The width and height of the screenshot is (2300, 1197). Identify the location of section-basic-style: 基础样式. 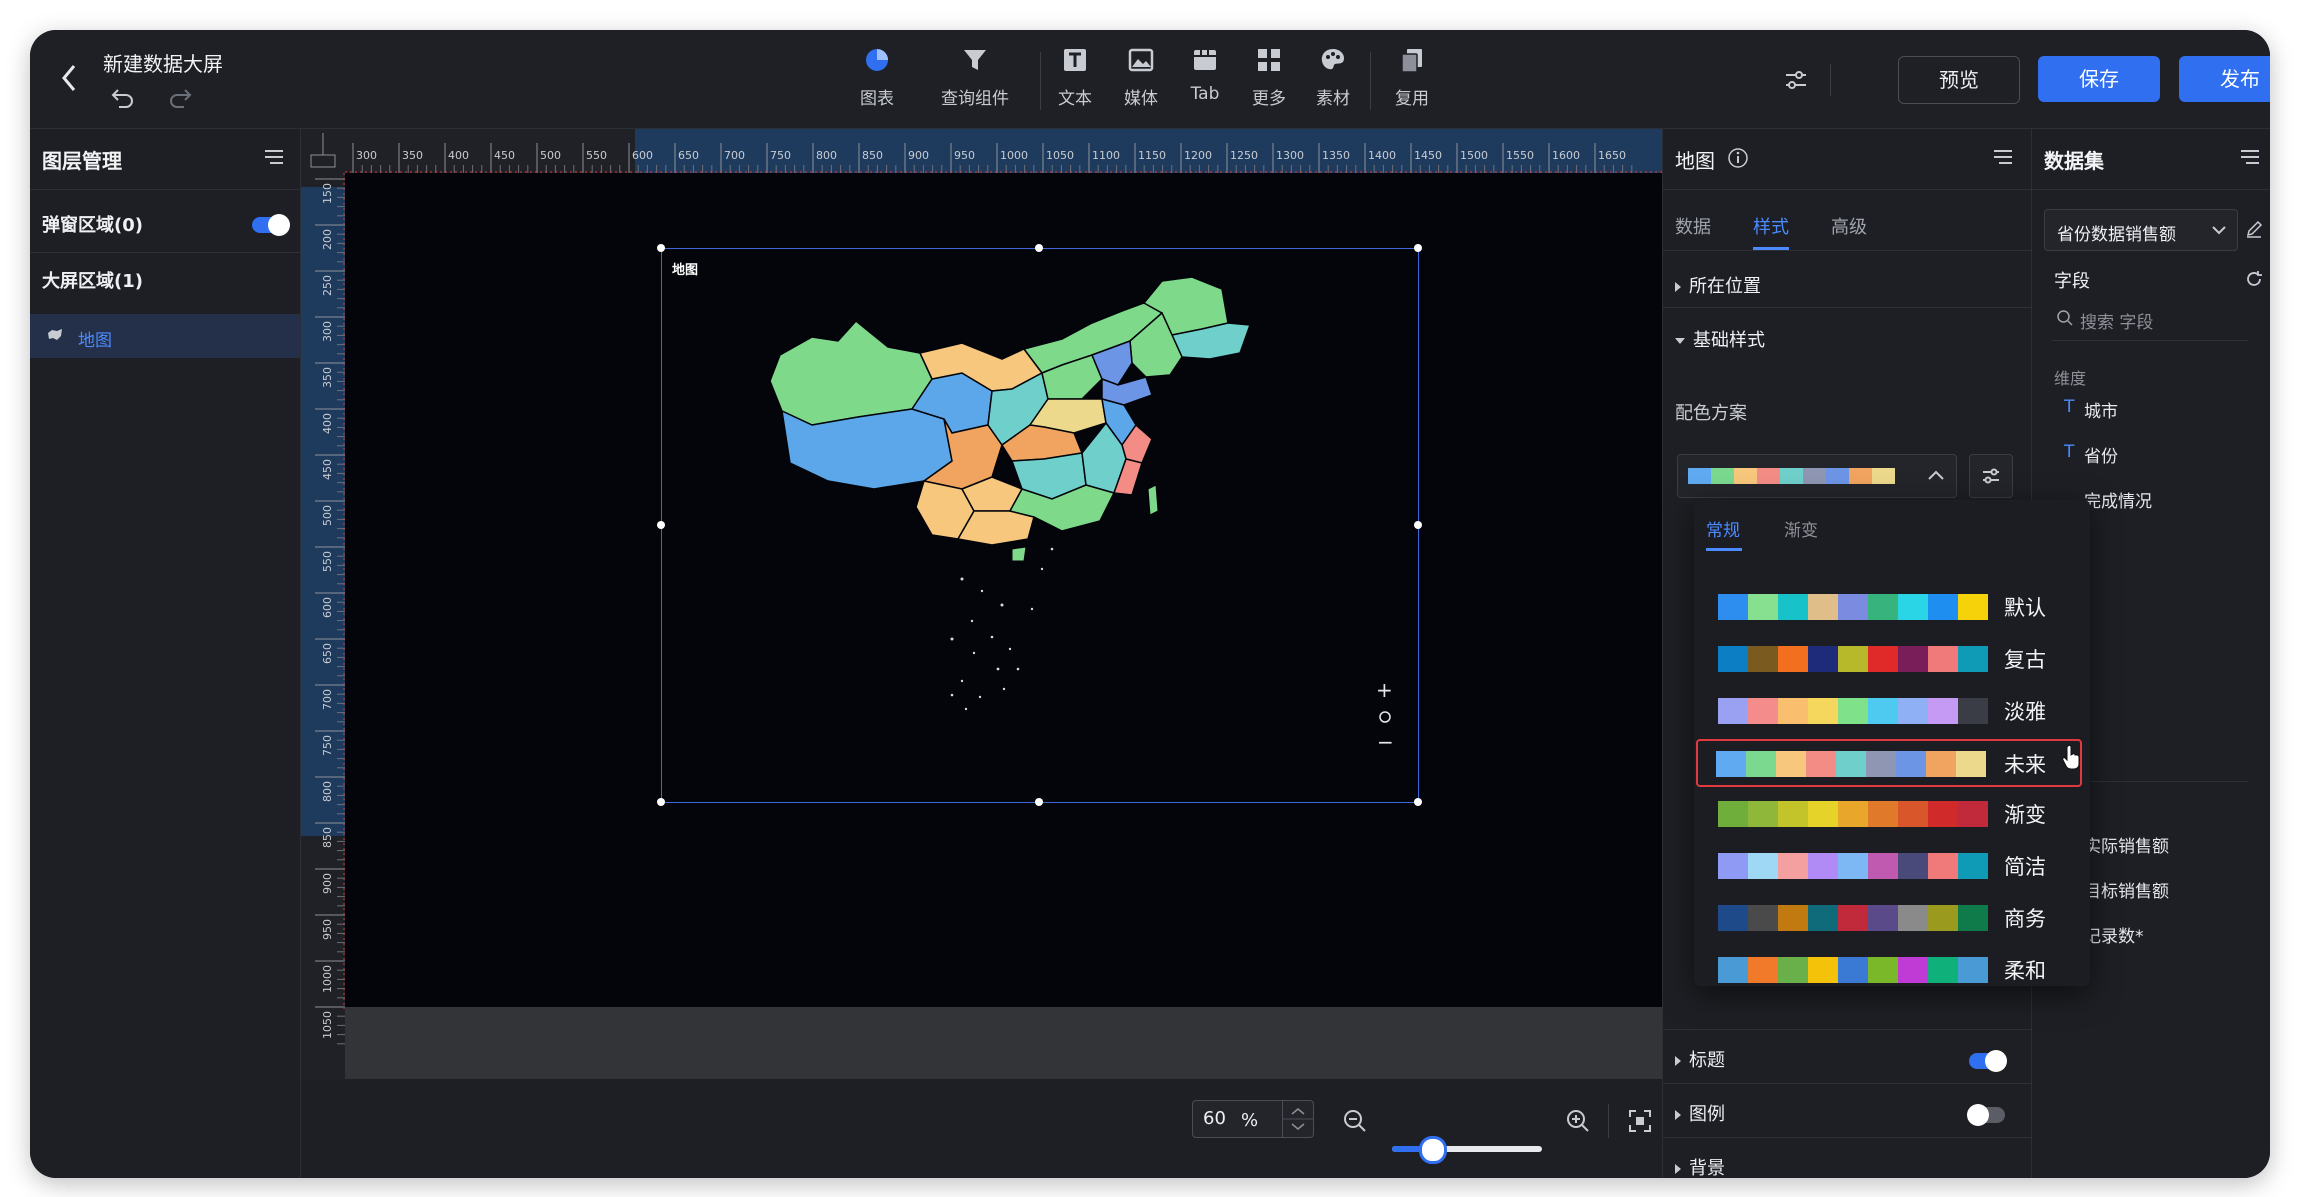
(1720, 339).